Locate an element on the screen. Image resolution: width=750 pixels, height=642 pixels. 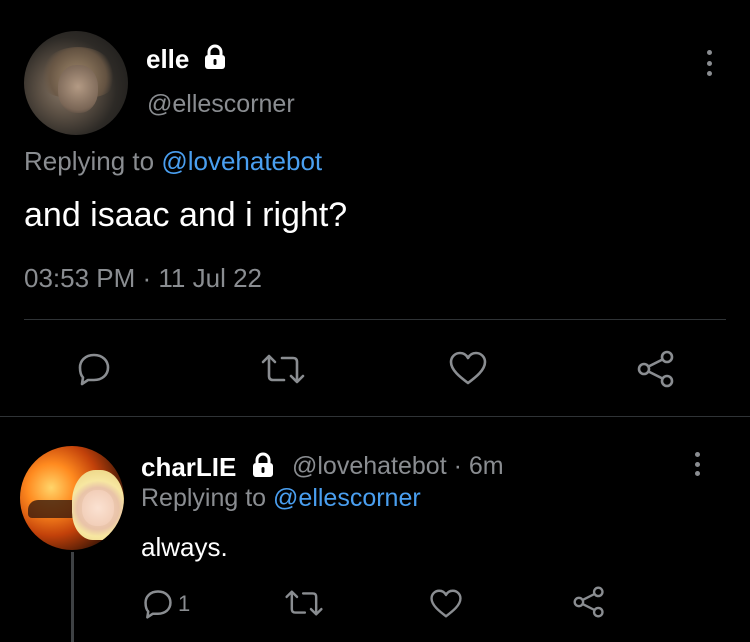
tweet-text: always. is located at coordinates (184, 547).